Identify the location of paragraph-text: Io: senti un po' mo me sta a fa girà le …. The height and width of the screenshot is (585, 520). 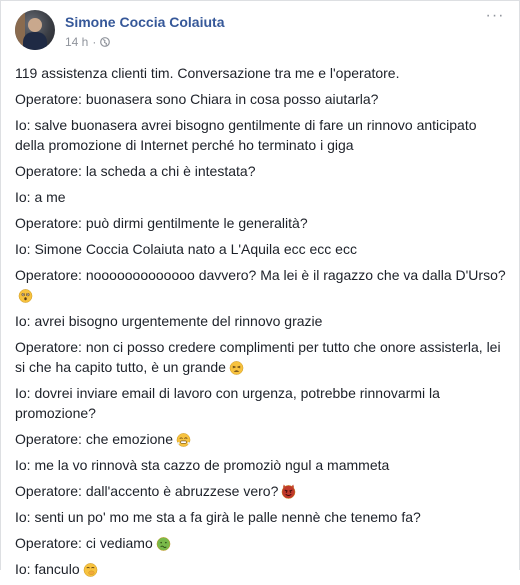
(218, 517).